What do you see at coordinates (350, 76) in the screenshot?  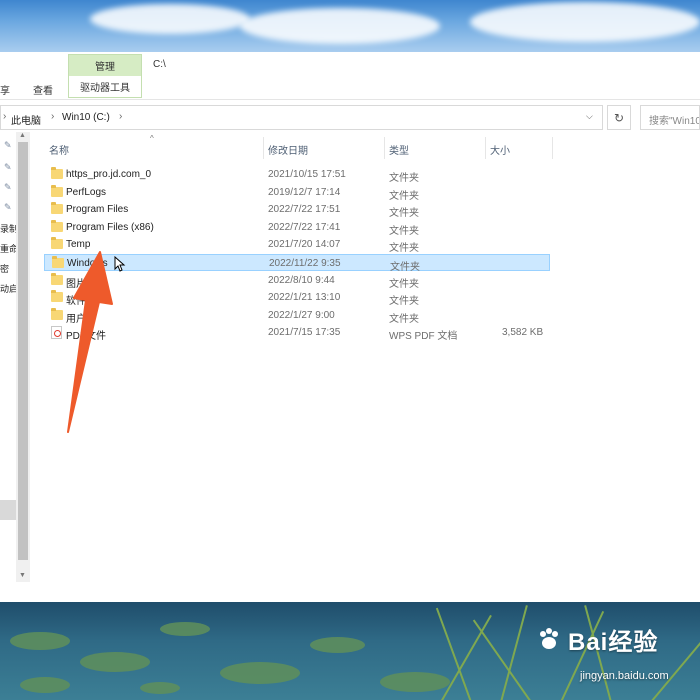 I see `ribbon: 享 查看 管理 驱动器工具 C:\` at bounding box center [350, 76].